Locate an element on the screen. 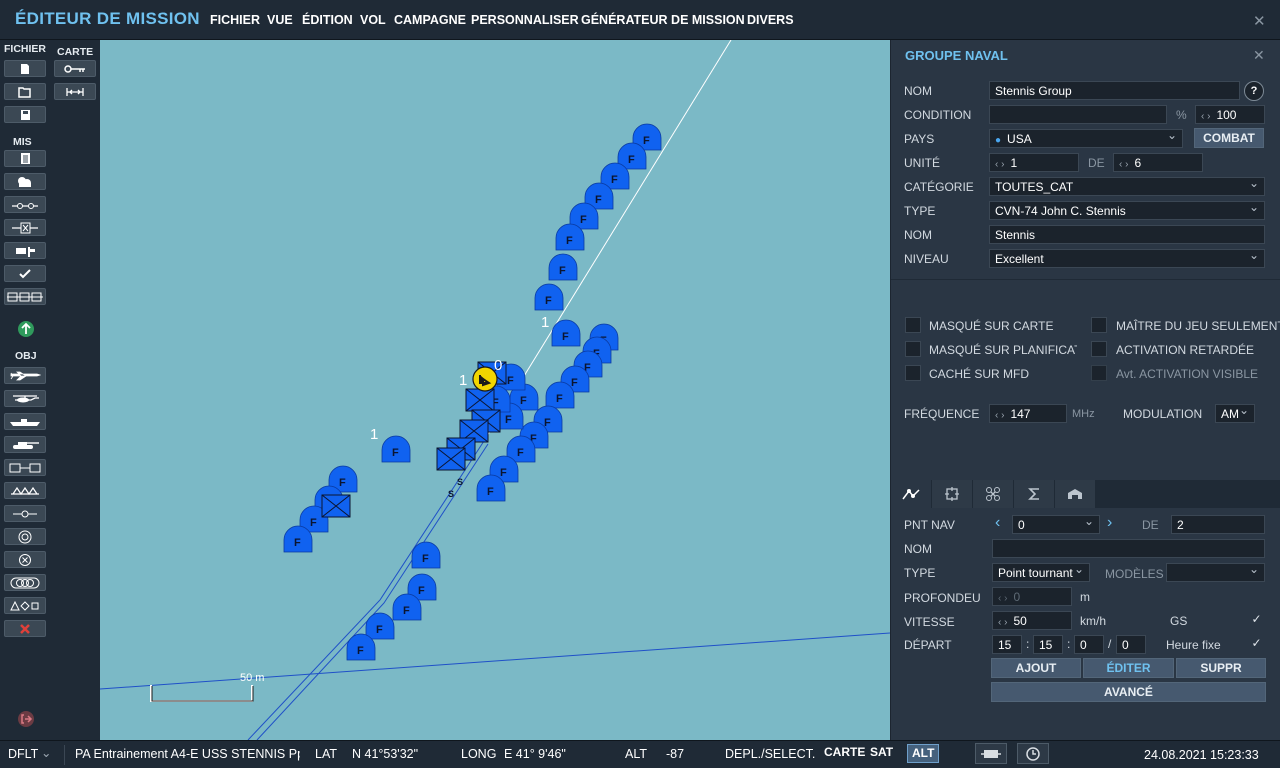 The height and width of the screenshot is (768, 1280). map-mode-alt: ALT is located at coordinates (923, 753).